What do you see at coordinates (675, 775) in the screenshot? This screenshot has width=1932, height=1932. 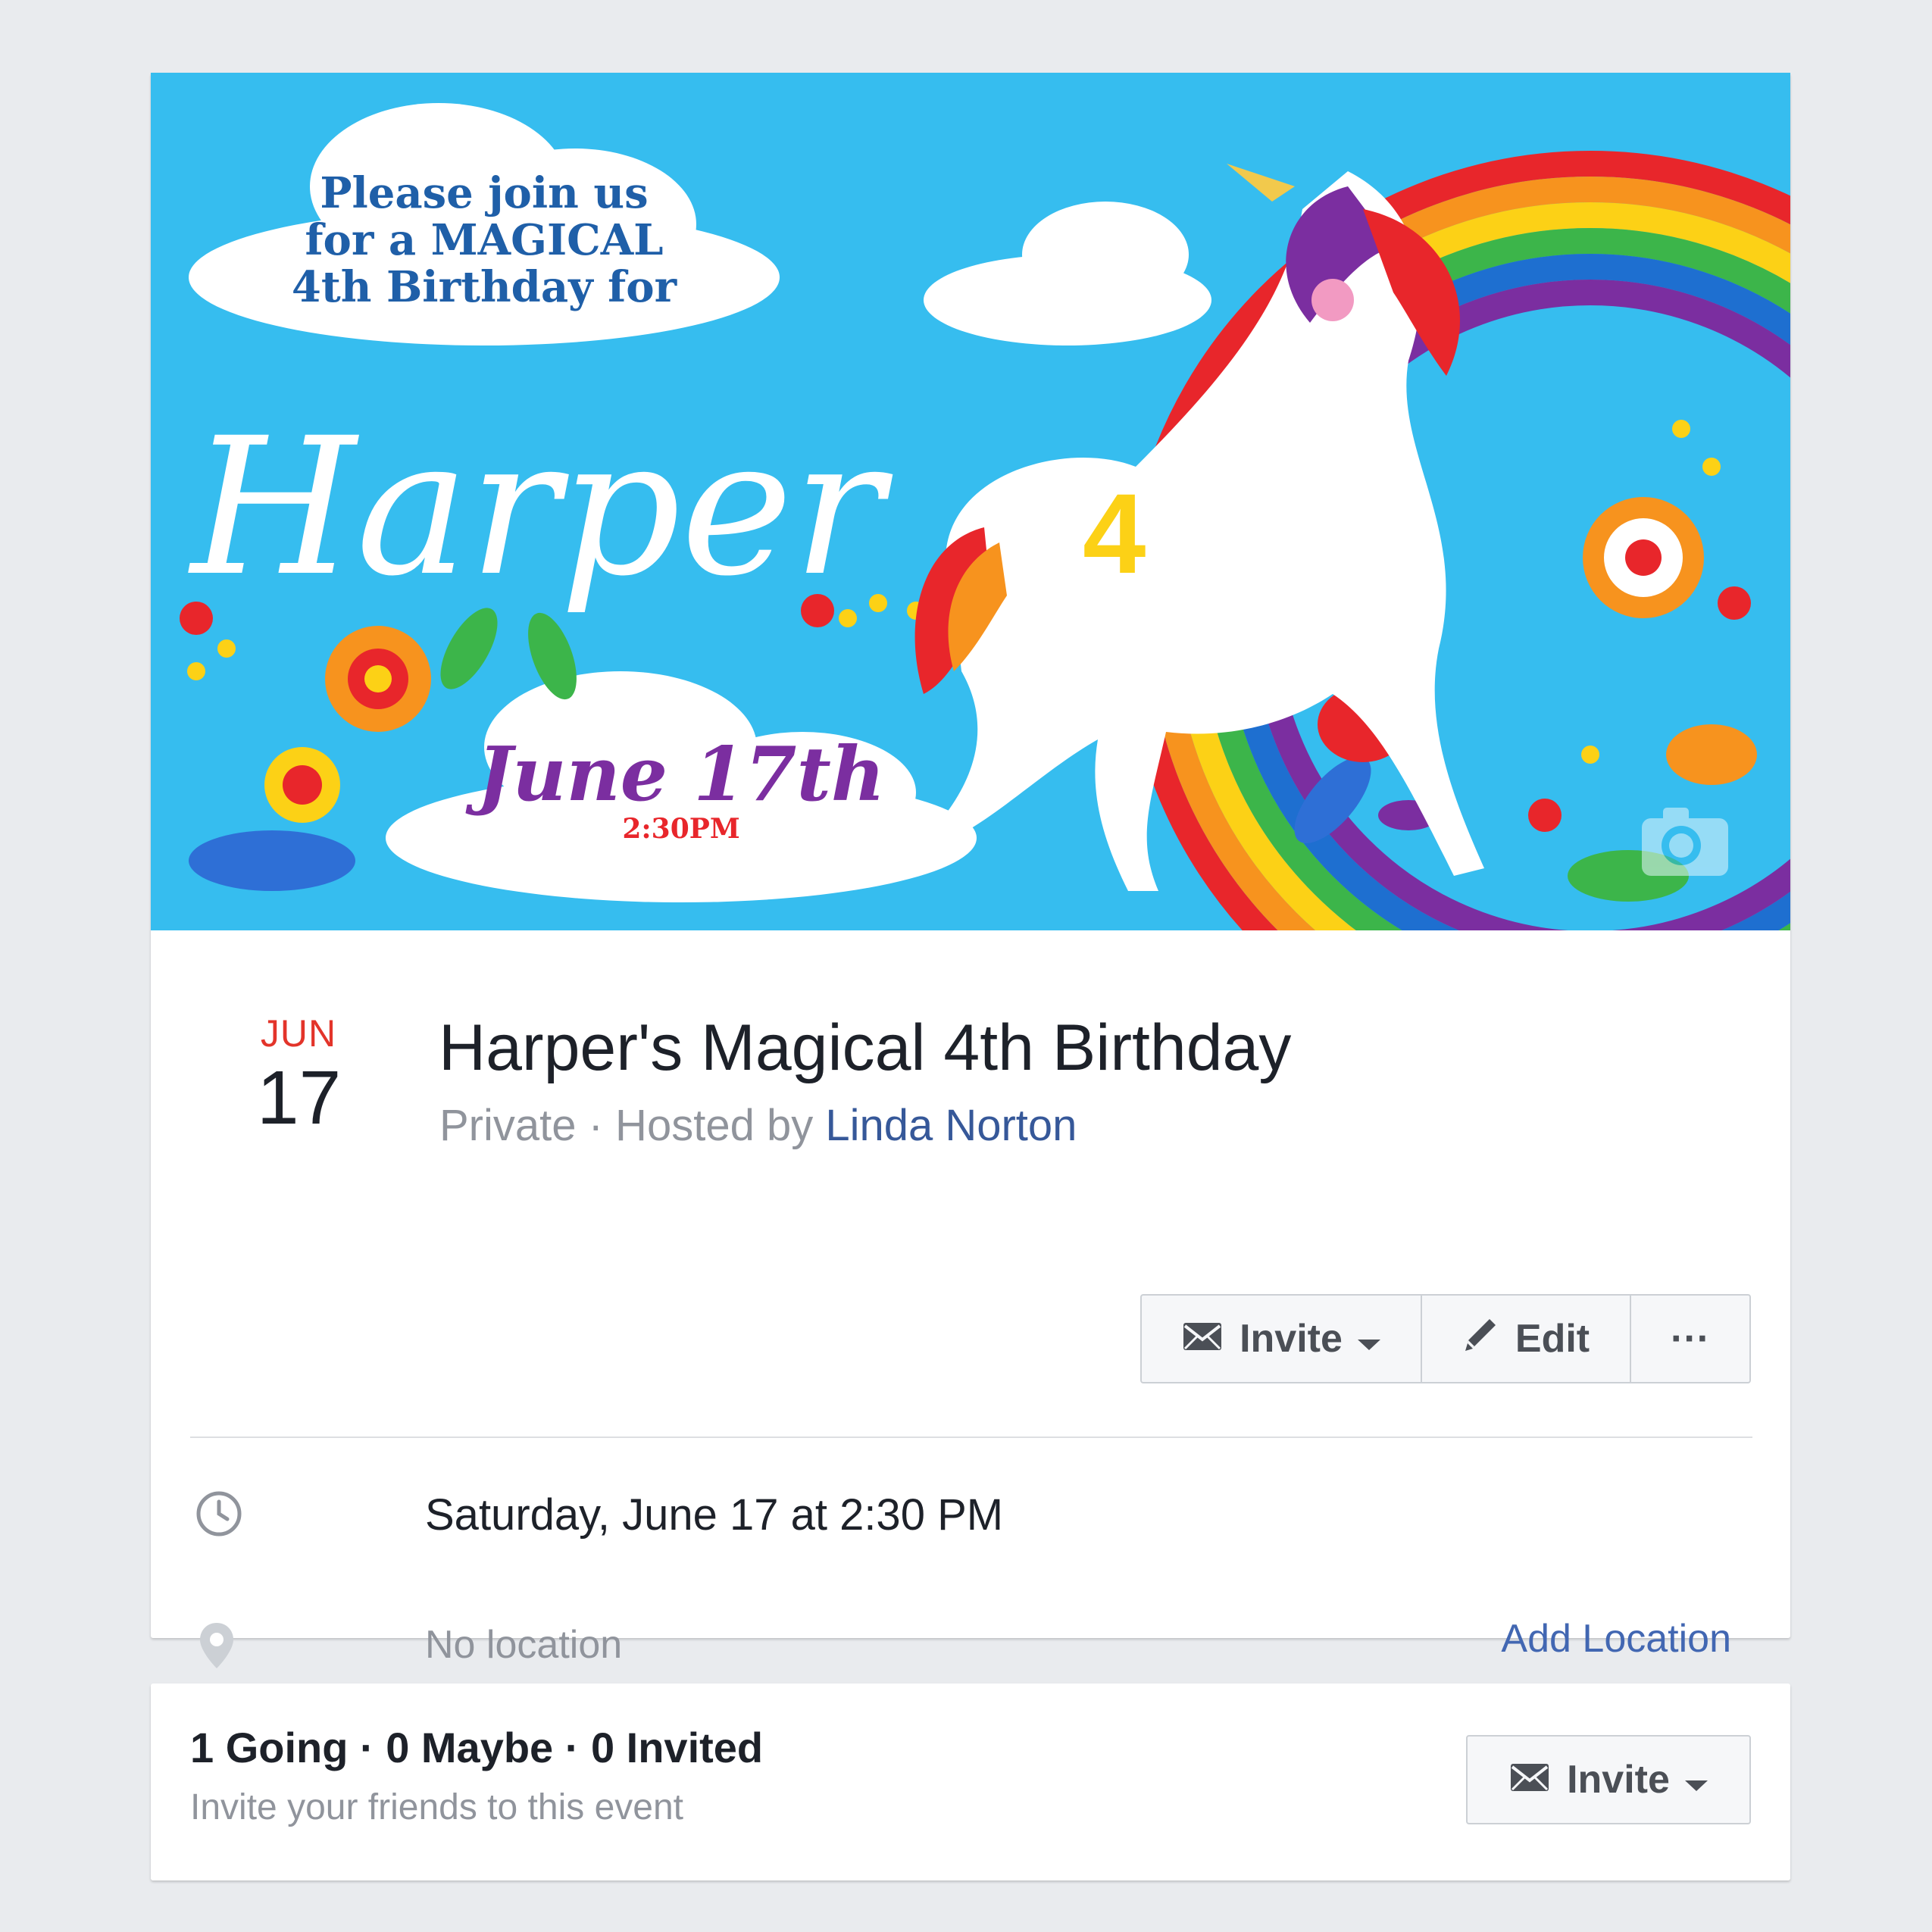 I see `cover-date: June 17th` at bounding box center [675, 775].